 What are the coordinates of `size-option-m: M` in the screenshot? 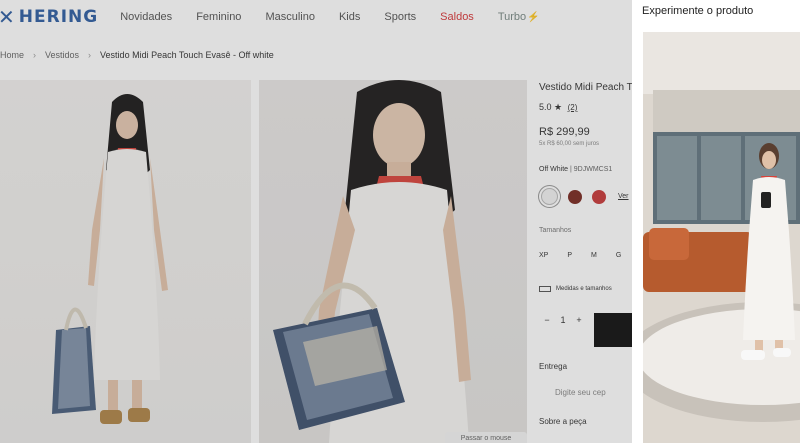 It's located at (594, 255).